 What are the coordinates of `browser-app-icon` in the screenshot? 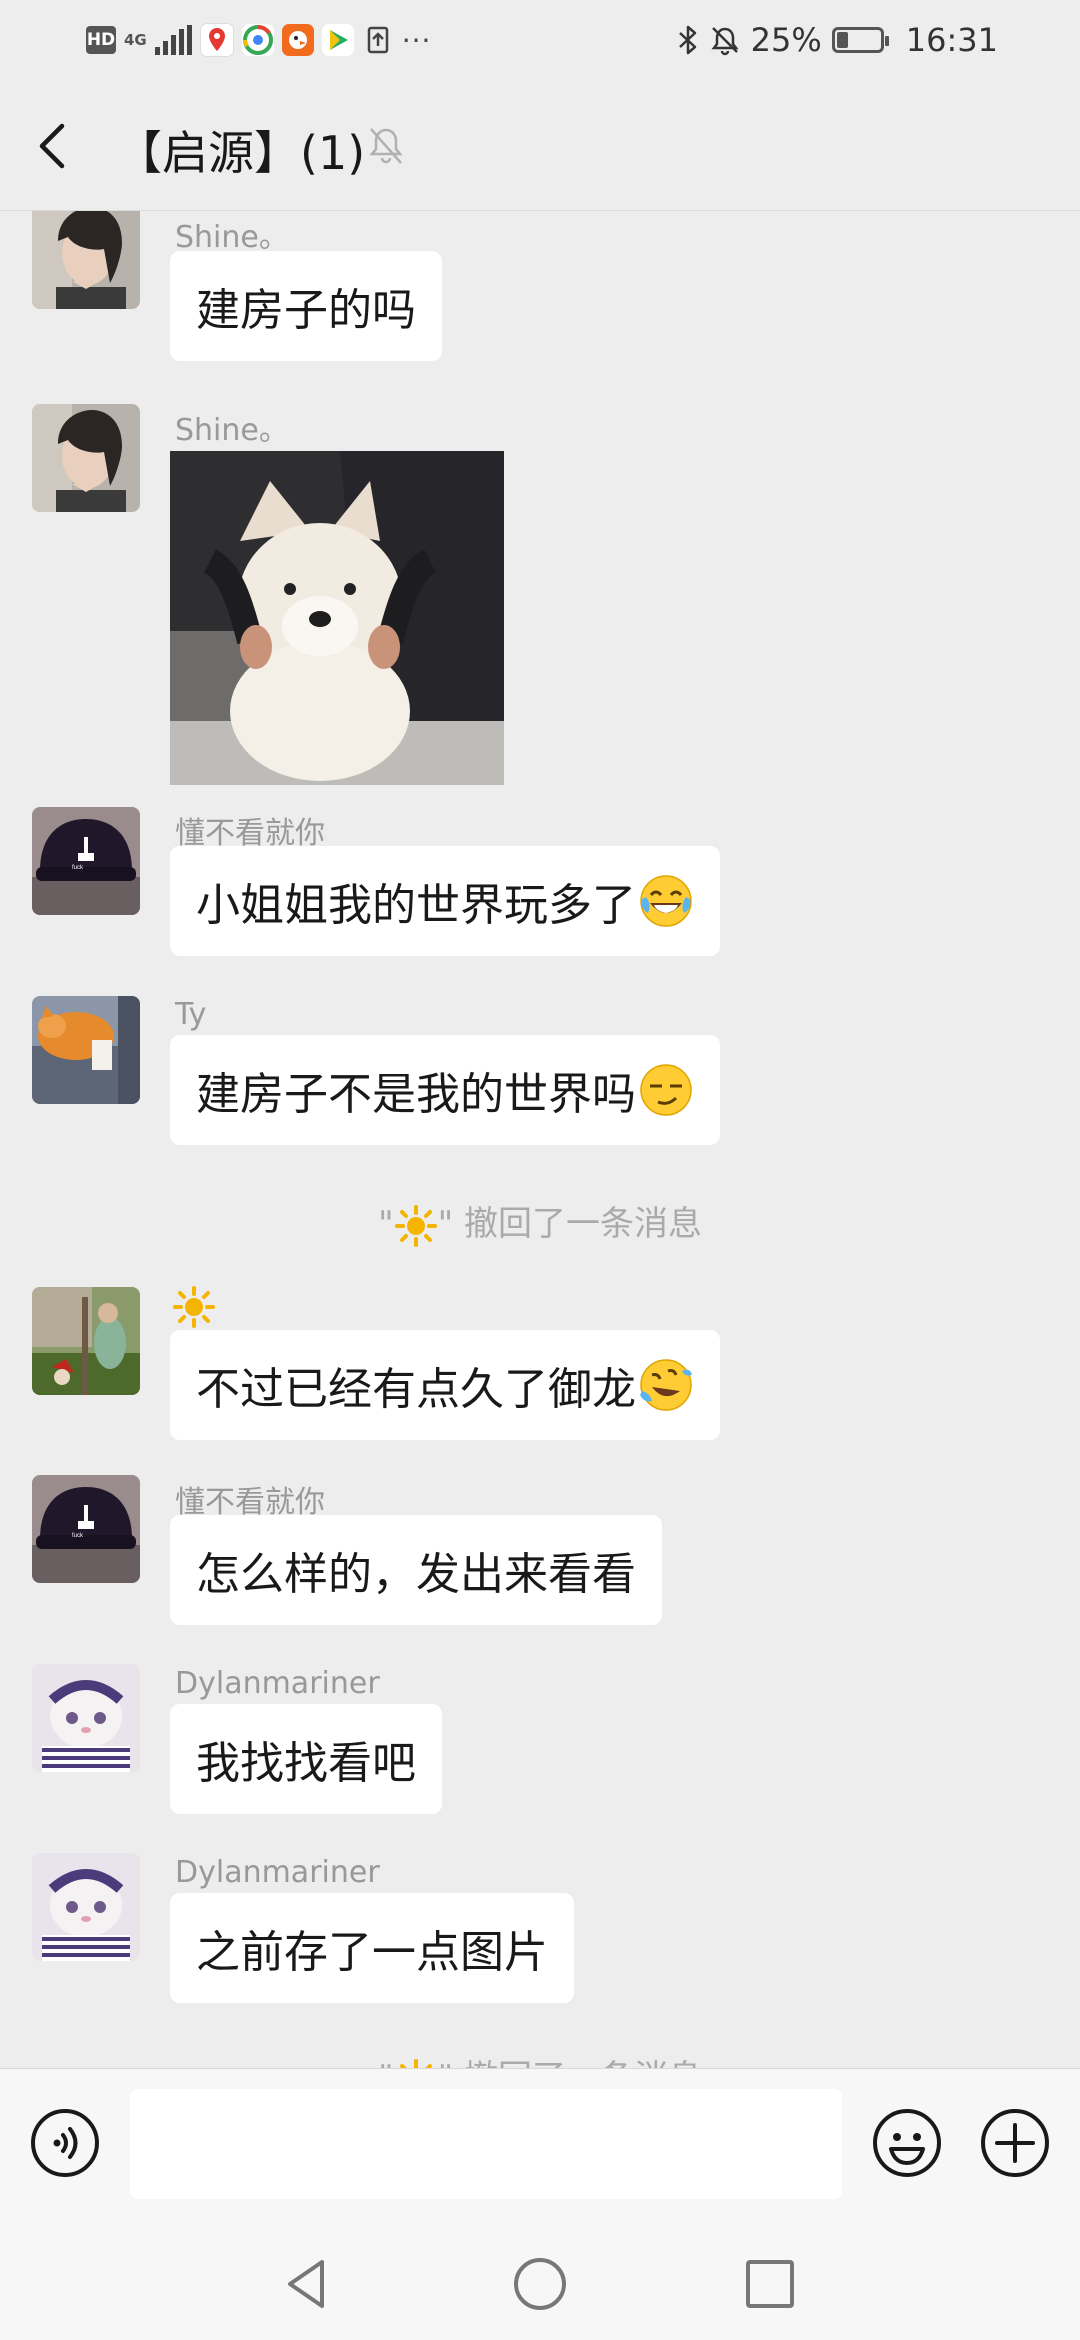 It's located at (257, 40).